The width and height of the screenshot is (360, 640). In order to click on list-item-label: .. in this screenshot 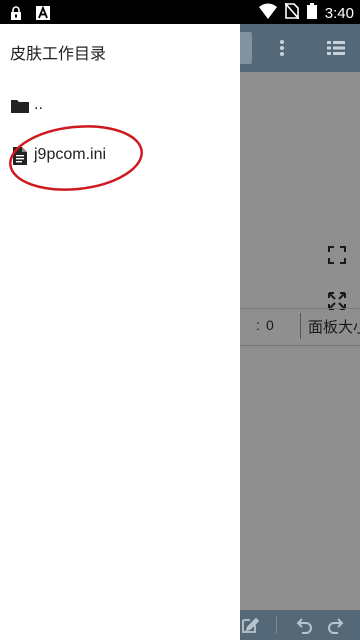, I will do `click(38, 104)`.